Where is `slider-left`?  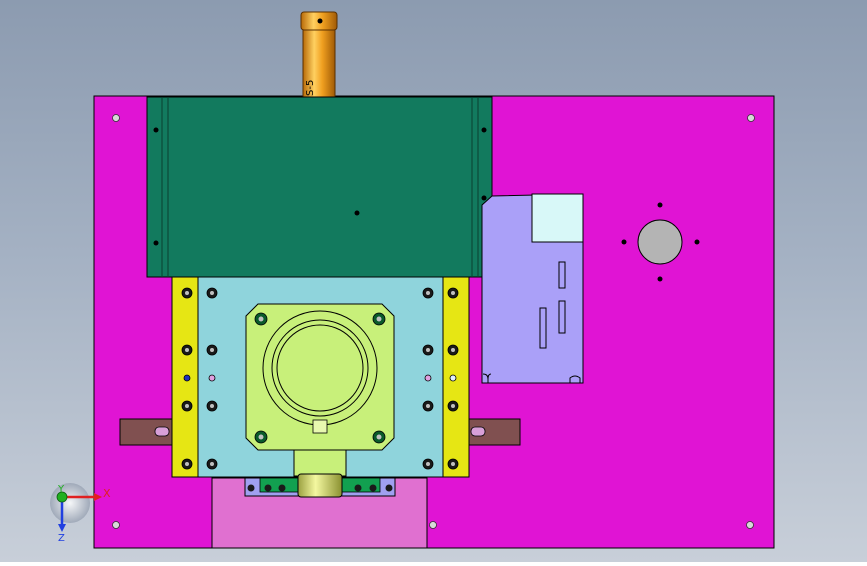
slider-left is located at coordinates (146, 432).